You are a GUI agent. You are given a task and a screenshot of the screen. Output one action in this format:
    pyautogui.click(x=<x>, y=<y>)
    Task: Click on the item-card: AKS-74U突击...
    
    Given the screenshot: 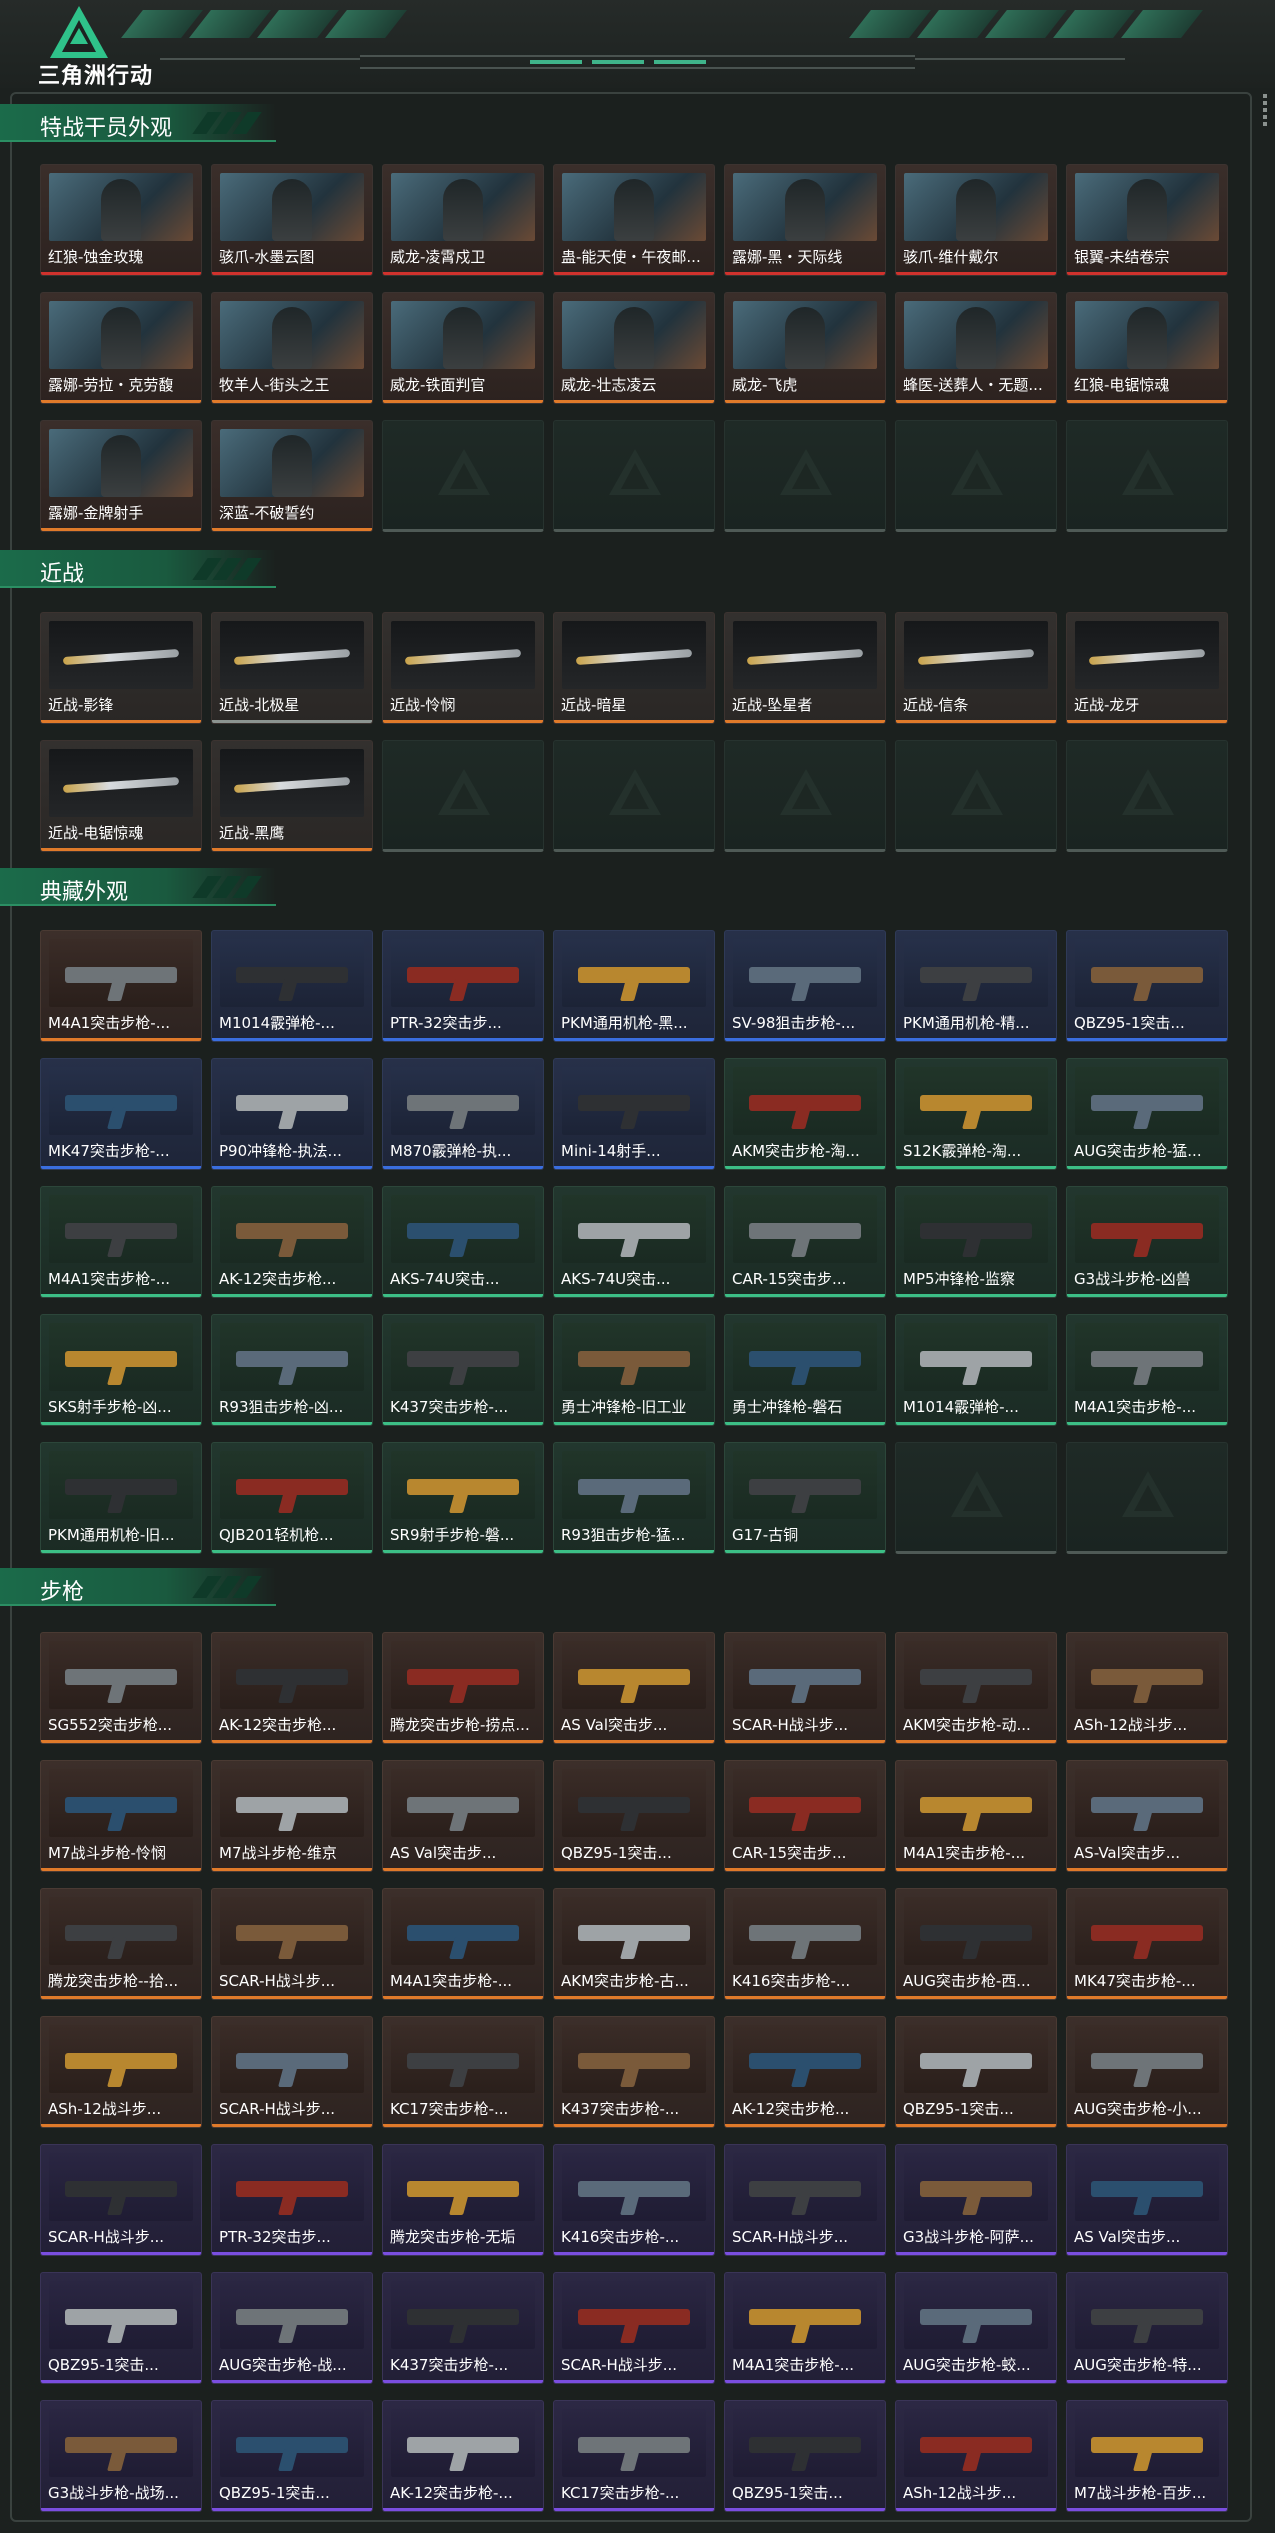 What is the action you would take?
    pyautogui.click(x=463, y=1242)
    